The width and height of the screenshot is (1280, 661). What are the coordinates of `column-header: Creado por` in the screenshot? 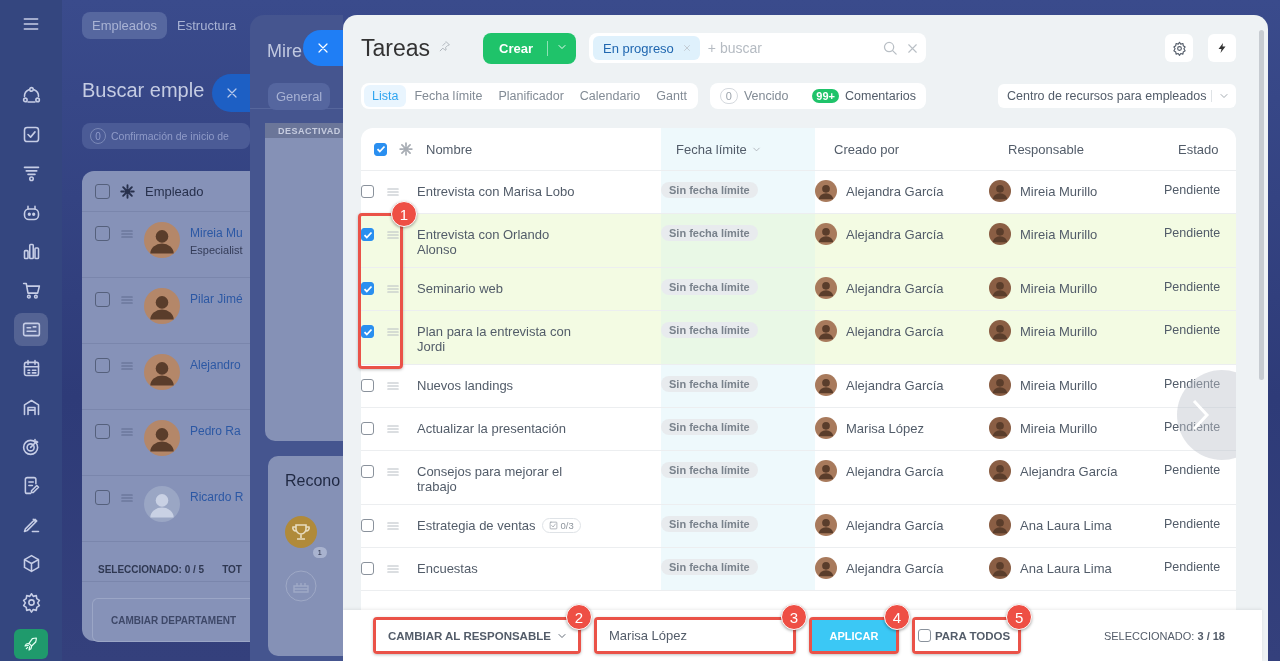 It's located at (867, 149).